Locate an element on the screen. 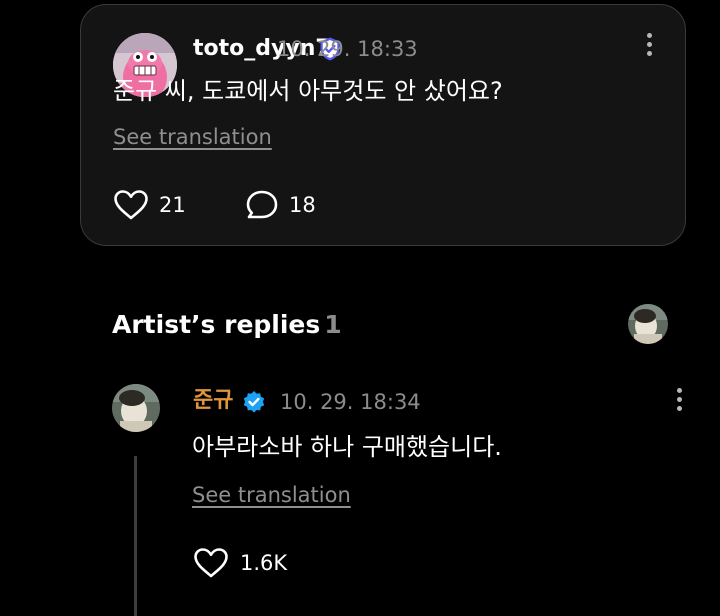 The image size is (720, 616). artist-replies-heading: Artist’s replies 1 is located at coordinates (227, 325).